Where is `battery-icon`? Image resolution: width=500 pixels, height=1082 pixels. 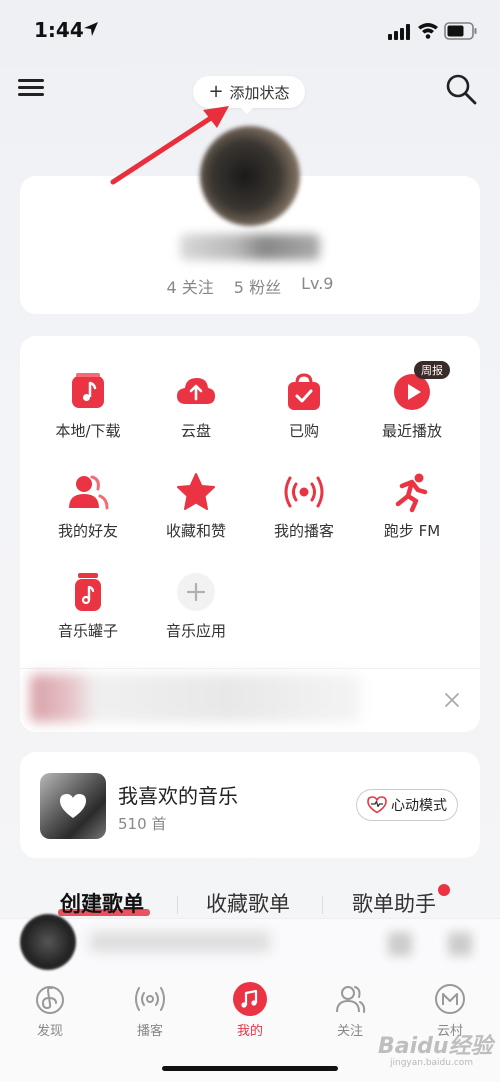
battery-icon is located at coordinates (460, 31).